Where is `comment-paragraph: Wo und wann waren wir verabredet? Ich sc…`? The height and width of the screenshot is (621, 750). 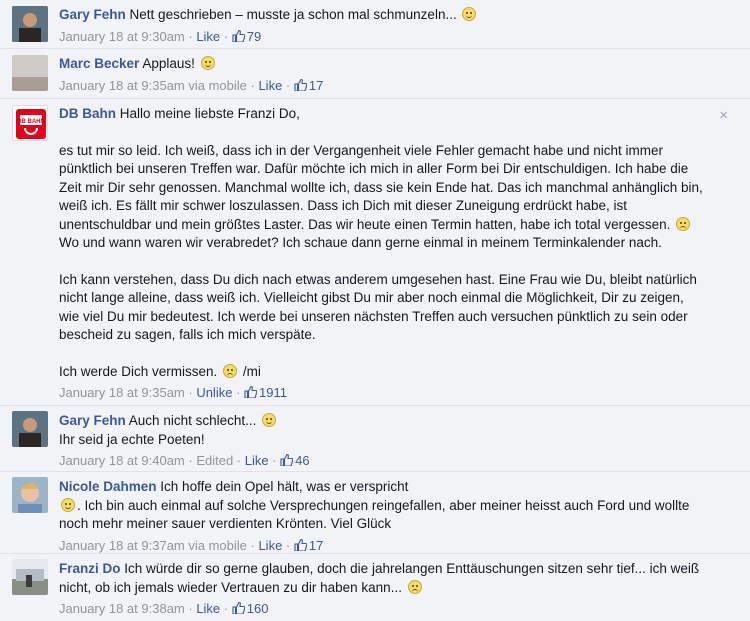 comment-paragraph: Wo und wann waren wir verabredet? Ich sc… is located at coordinates (360, 242).